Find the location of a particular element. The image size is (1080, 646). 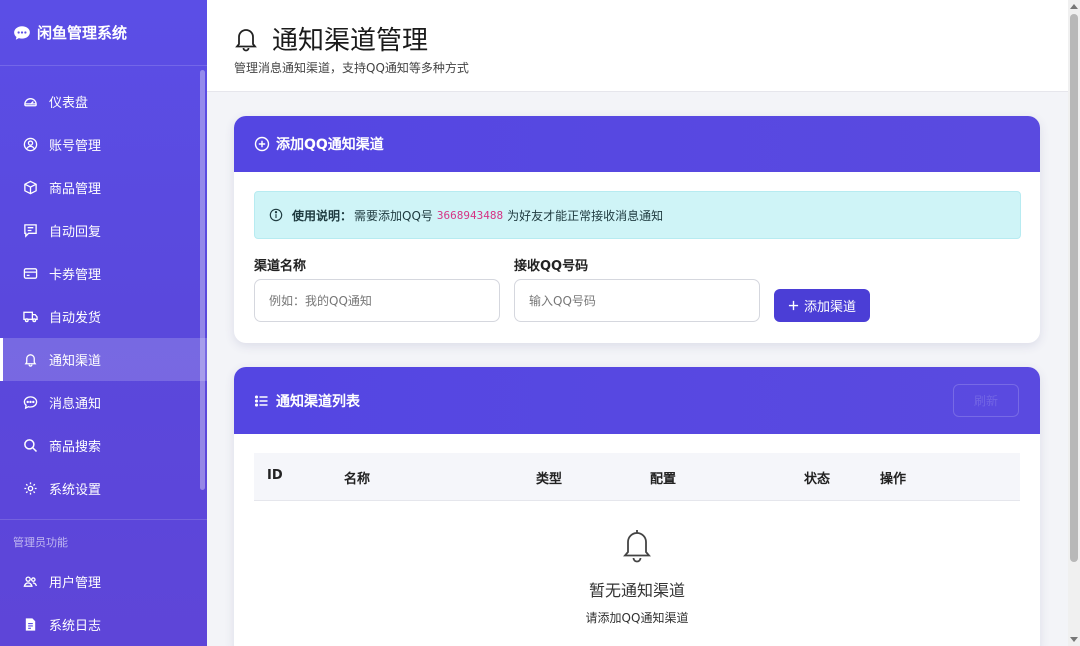

plus-icon is located at coordinates (793, 305).